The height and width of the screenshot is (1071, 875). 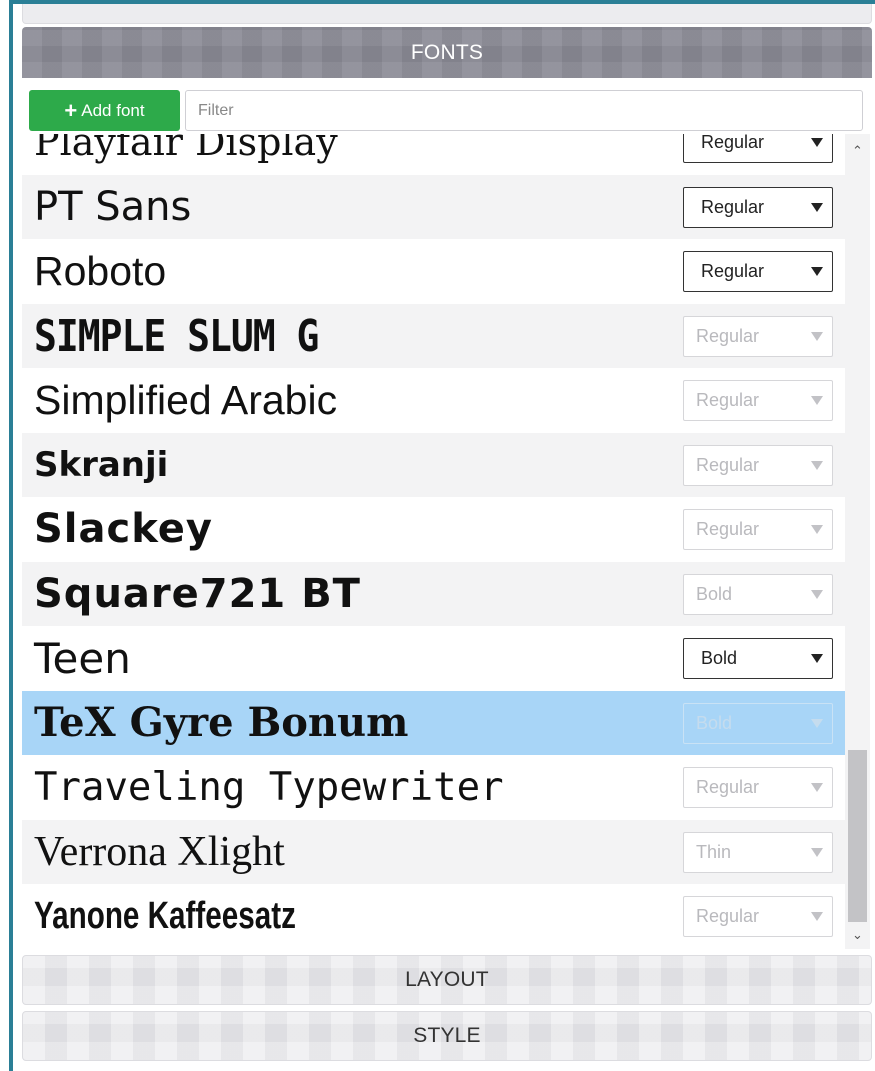 I want to click on chevron-down-icon: ⌄, so click(x=857, y=935).